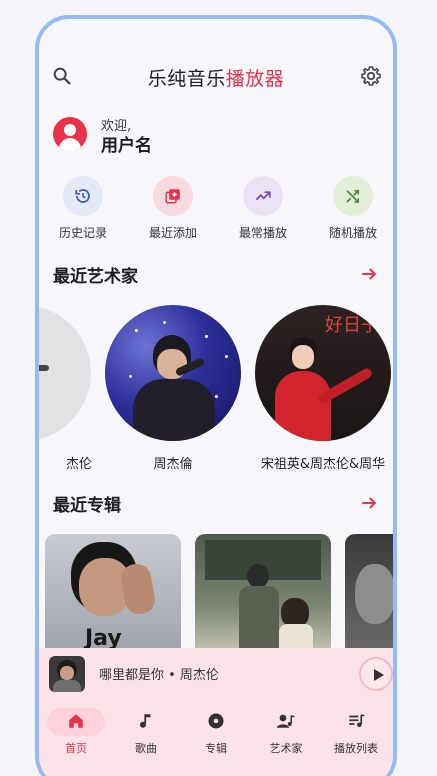  Describe the element at coordinates (216, 721) in the screenshot. I see `album-icon` at that location.